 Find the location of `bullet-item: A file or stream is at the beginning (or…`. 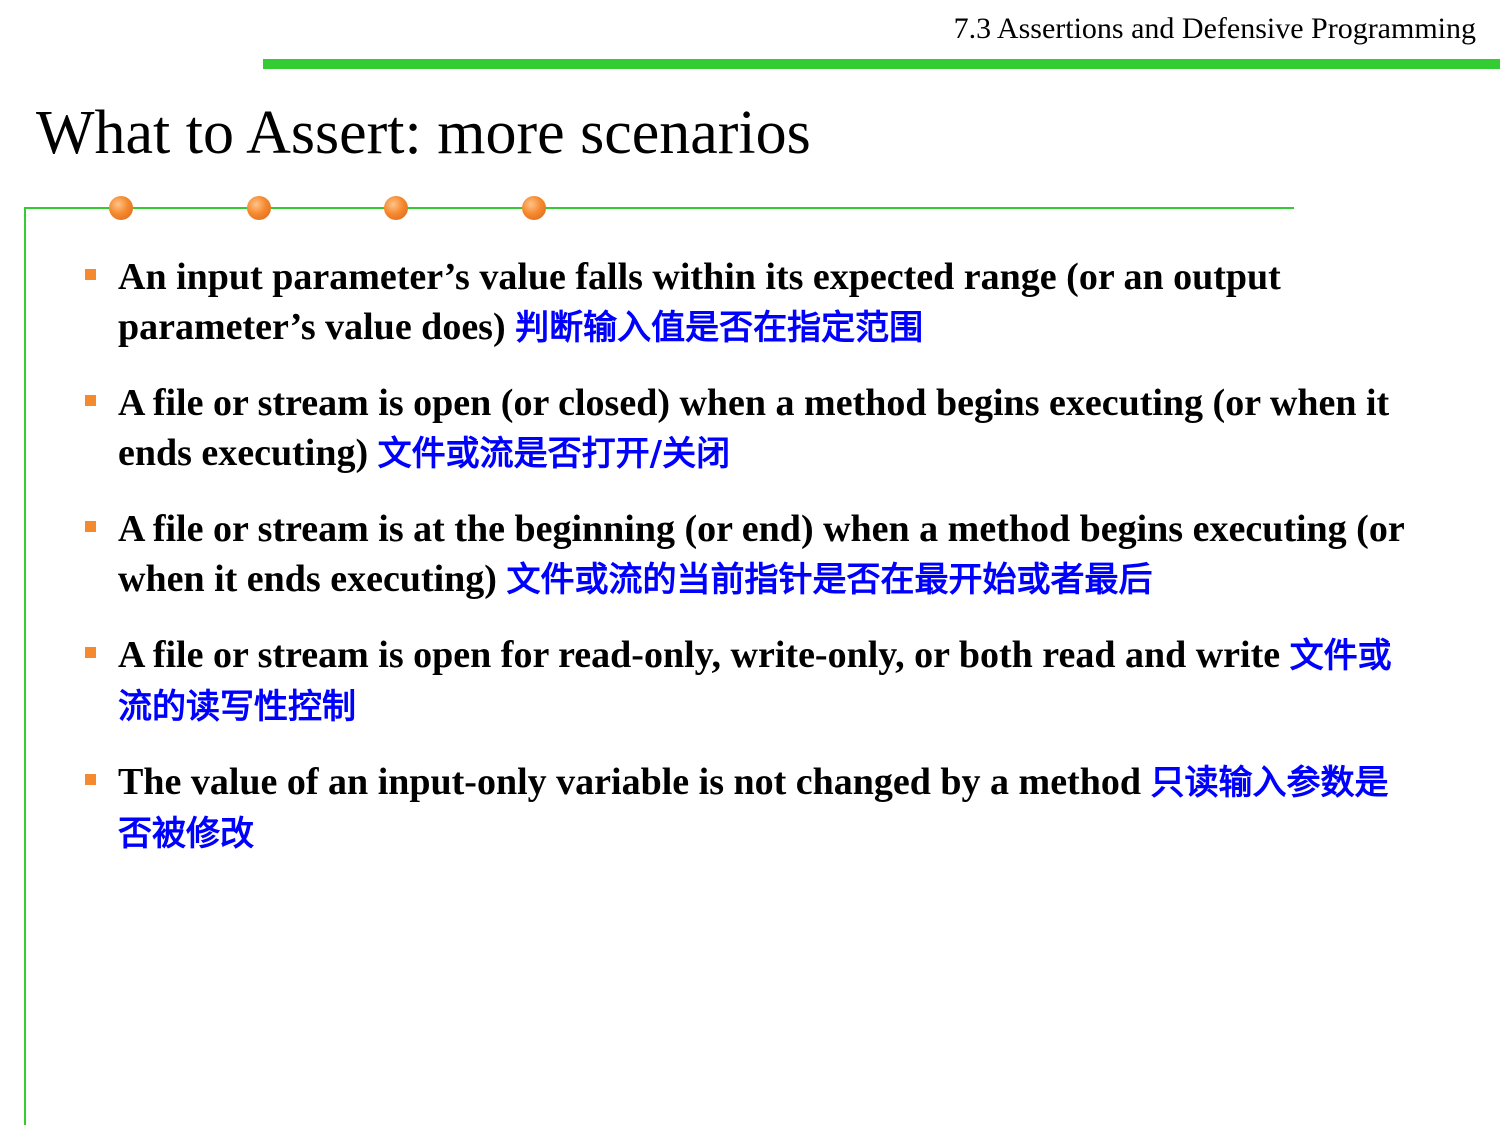

bullet-item: A file or stream is at the beginning (or… is located at coordinates (745, 554).